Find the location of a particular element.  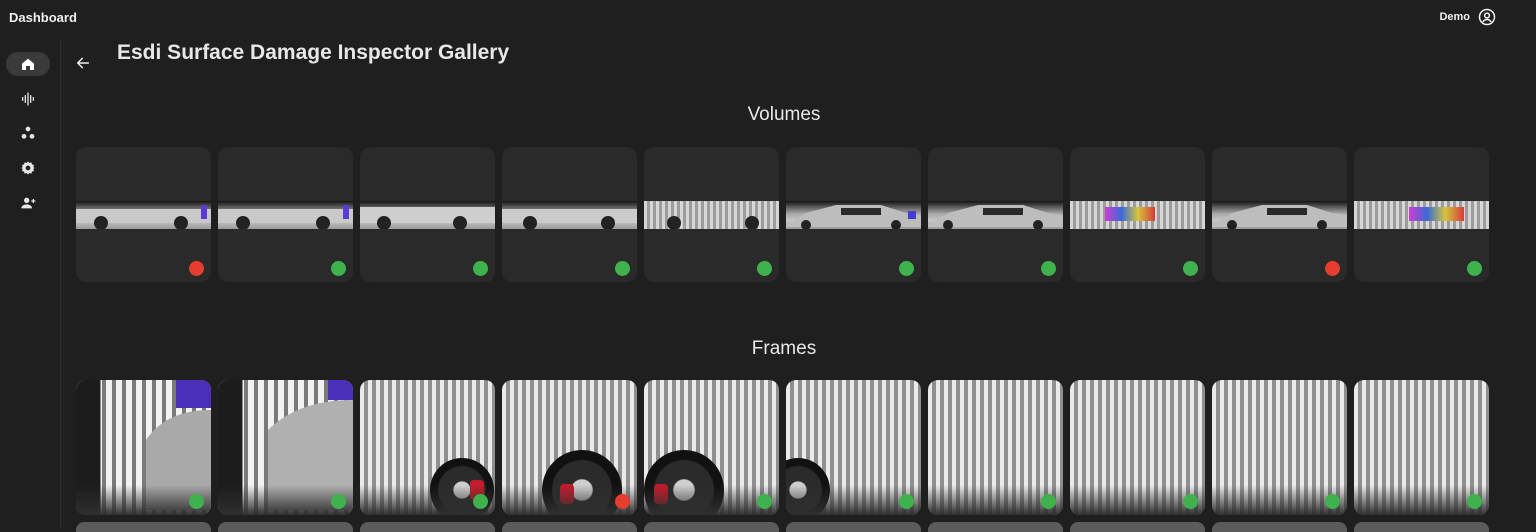

page-title: Esdi Surface Damage Inspector Gallery is located at coordinates (313, 52).